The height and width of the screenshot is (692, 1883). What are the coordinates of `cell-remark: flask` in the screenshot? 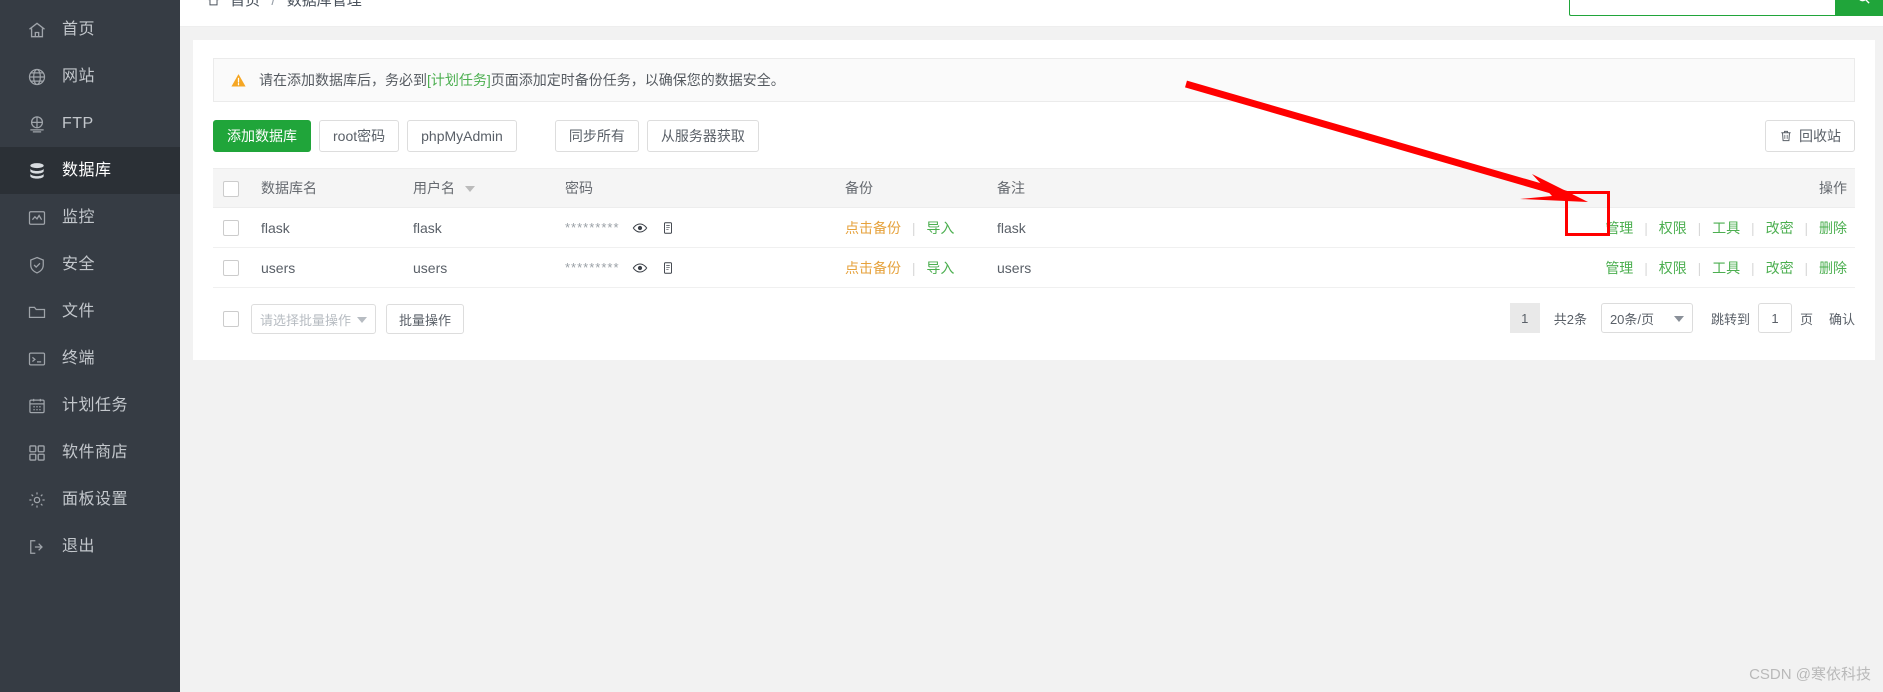 It's located at (1201, 227).